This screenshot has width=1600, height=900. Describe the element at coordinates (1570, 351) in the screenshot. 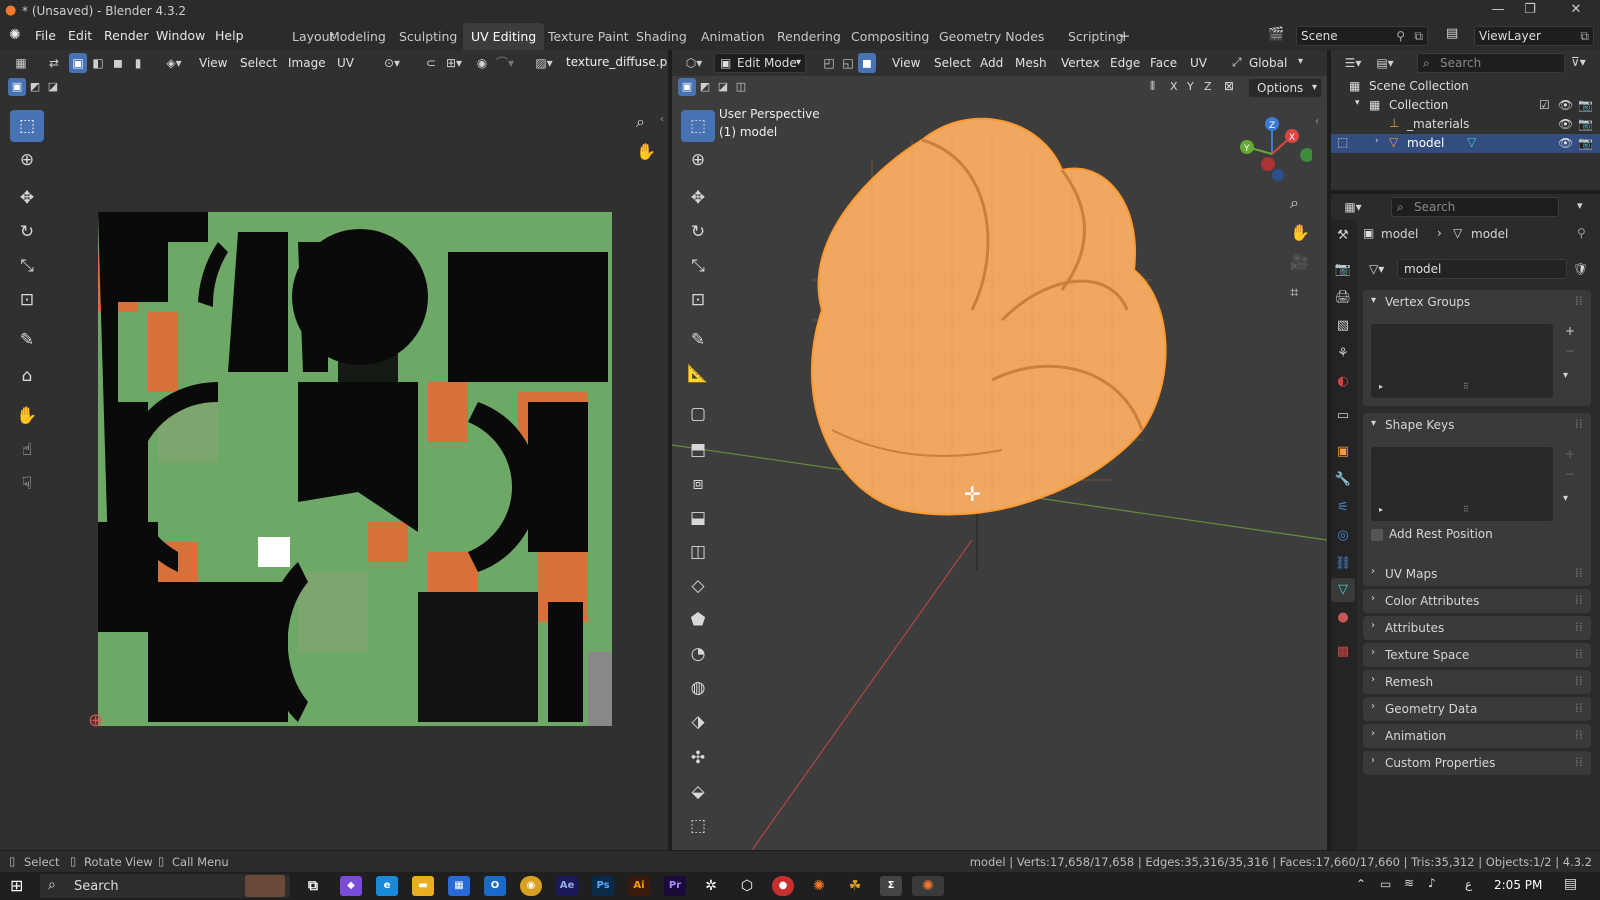

I see `remove-vertex-group-button: −` at that location.